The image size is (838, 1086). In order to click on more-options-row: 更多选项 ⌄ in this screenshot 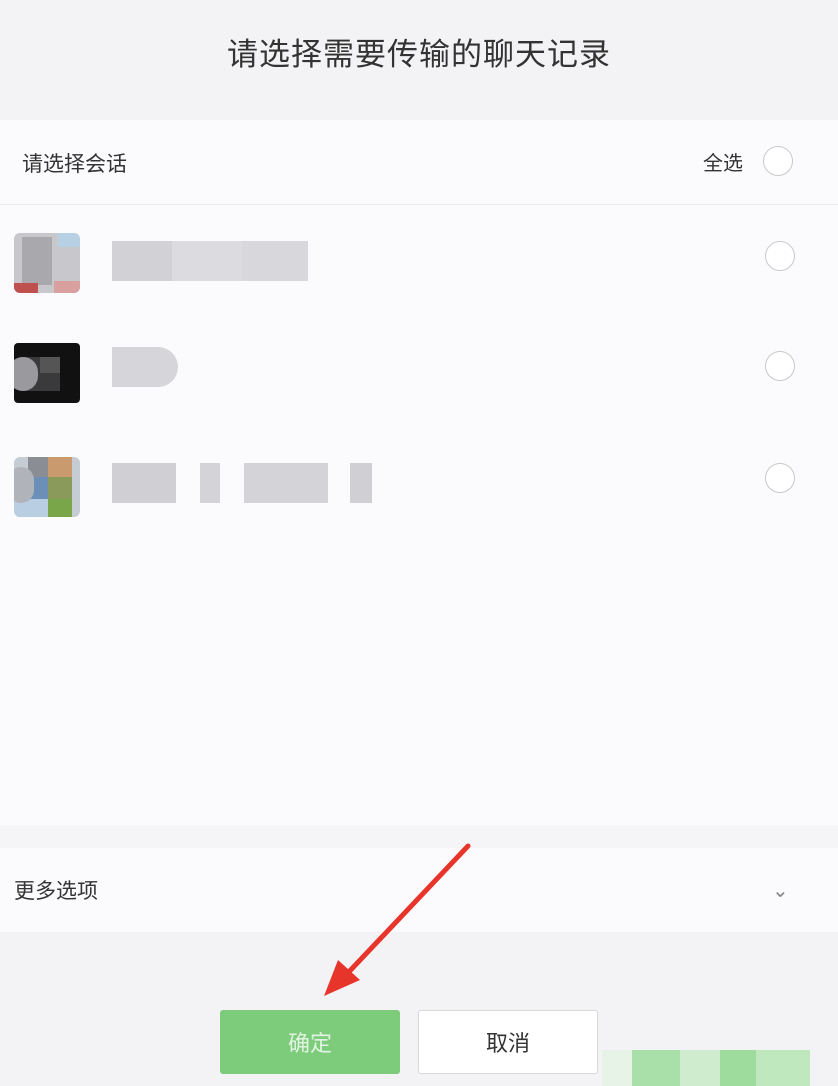, I will do `click(419, 890)`.